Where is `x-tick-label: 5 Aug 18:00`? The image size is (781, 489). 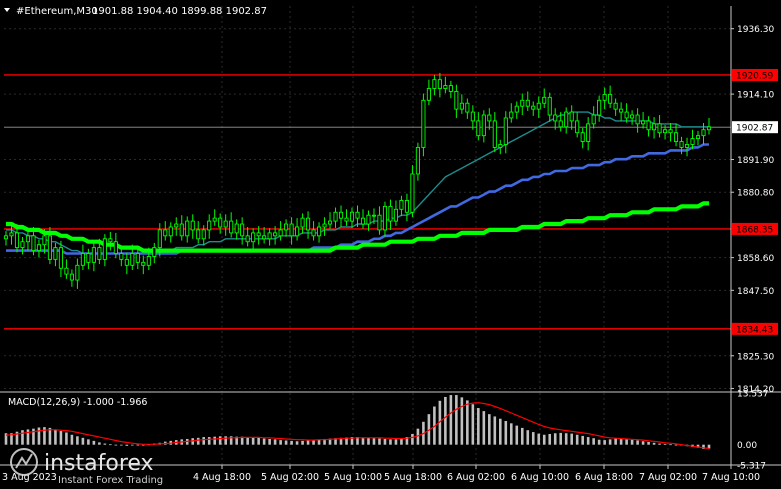
x-tick-label: 5 Aug 18:00 is located at coordinates (413, 477).